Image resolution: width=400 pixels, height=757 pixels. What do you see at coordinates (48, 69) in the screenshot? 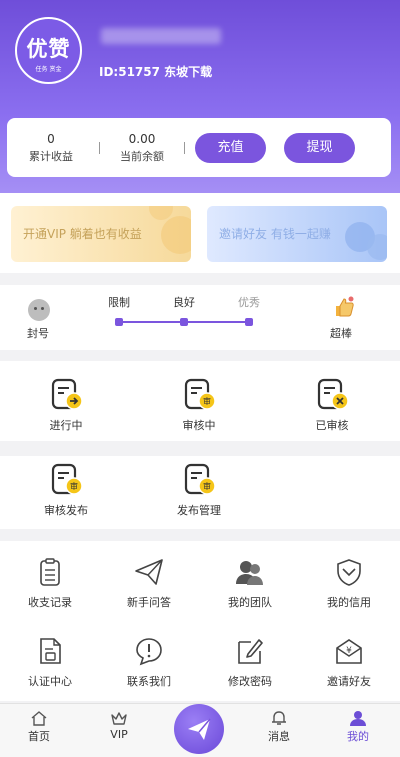
I see `logo-subtext: 任务 赏金` at bounding box center [48, 69].